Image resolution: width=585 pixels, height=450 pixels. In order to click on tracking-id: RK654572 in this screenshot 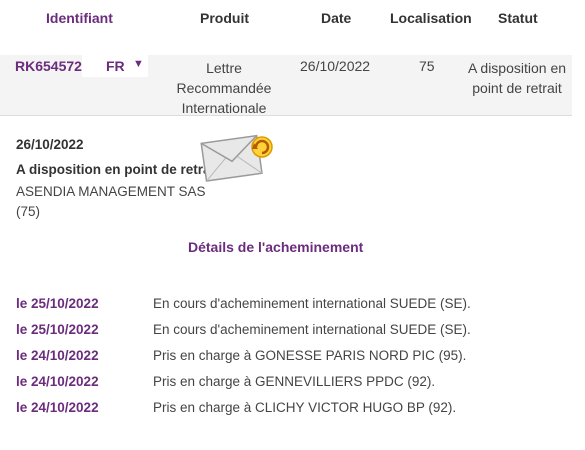, I will do `click(48, 66)`.